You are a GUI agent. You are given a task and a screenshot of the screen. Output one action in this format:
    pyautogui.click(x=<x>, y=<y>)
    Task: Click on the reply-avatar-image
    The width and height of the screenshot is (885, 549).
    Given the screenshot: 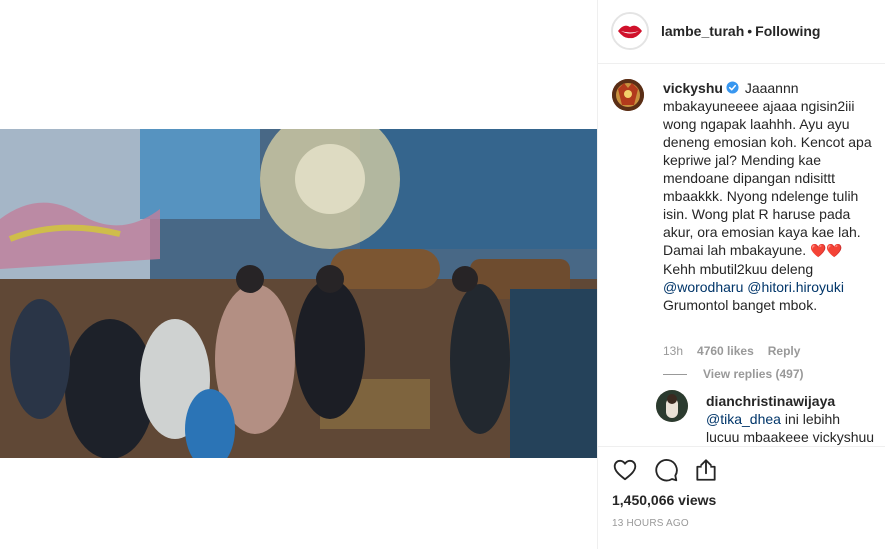 What is the action you would take?
    pyautogui.click(x=672, y=406)
    